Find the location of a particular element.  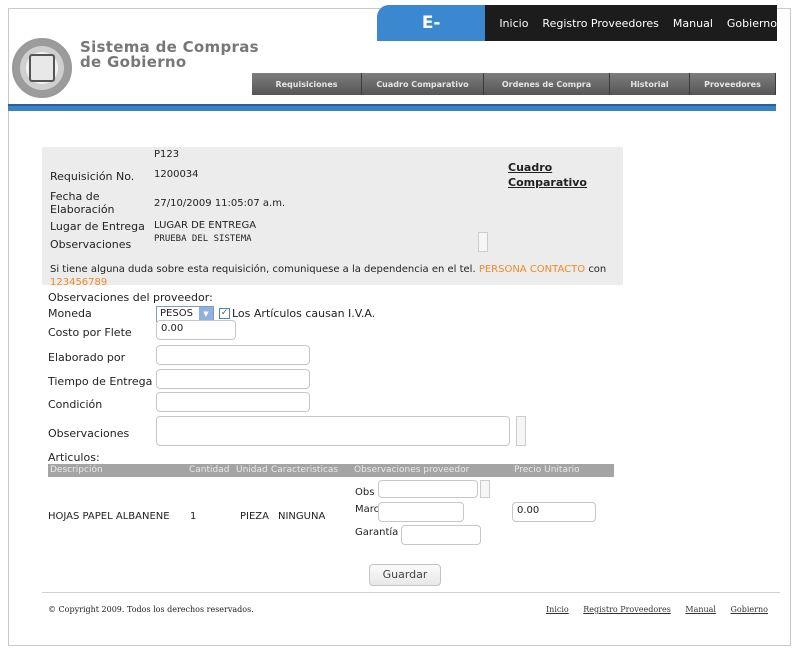

elaborado-label: Elaborado por is located at coordinates (87, 357).